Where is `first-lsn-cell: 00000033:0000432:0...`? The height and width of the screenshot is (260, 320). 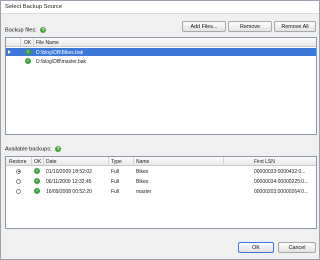
first-lsn-cell: 00000033:0000432:0... is located at coordinates (280, 171).